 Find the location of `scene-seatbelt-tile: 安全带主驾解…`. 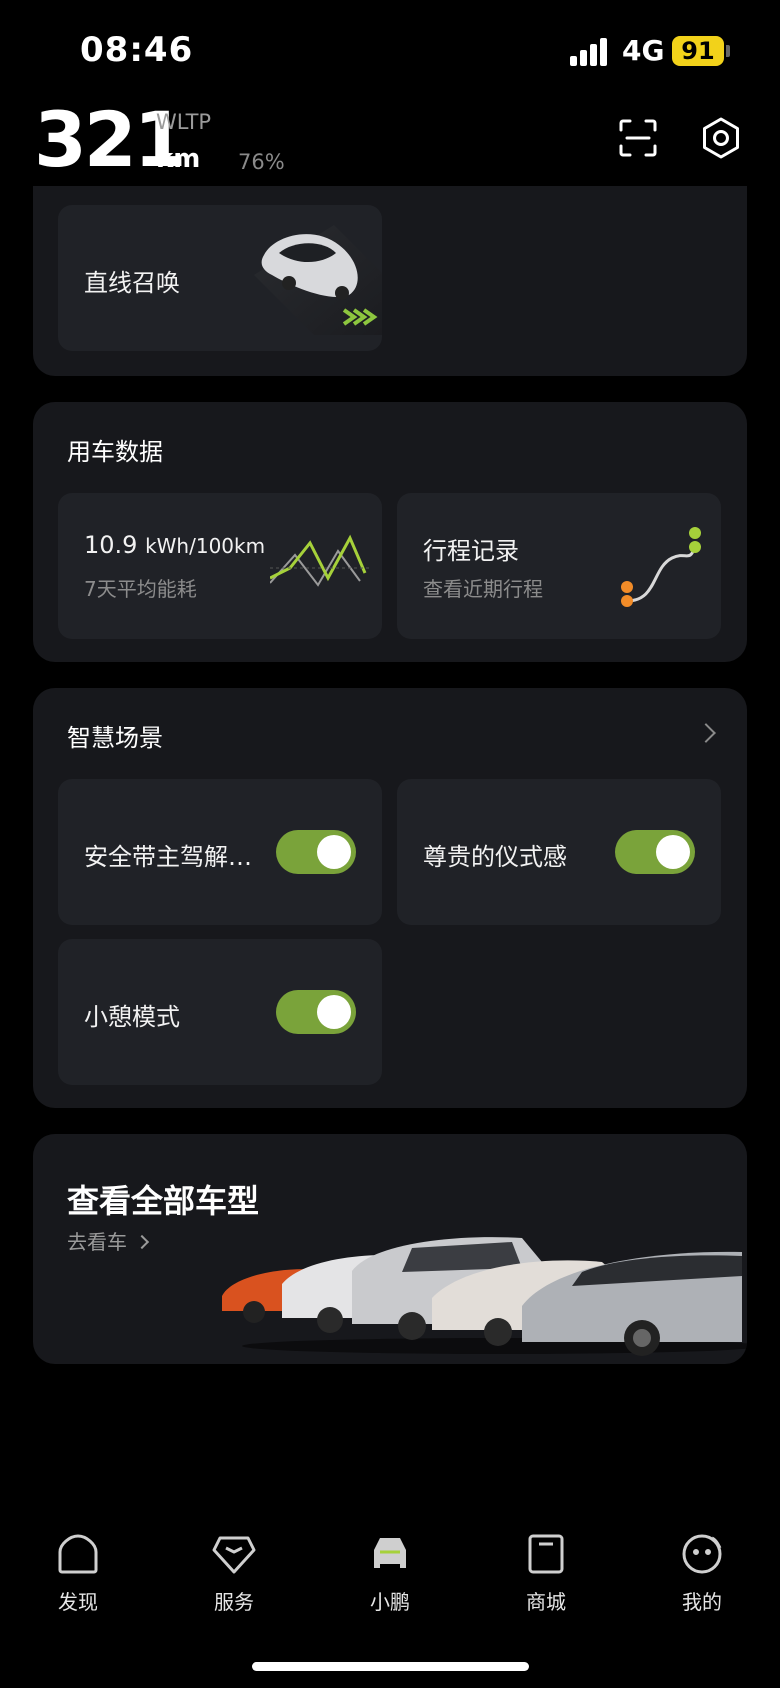

scene-seatbelt-tile: 安全带主驾解… is located at coordinates (220, 852).